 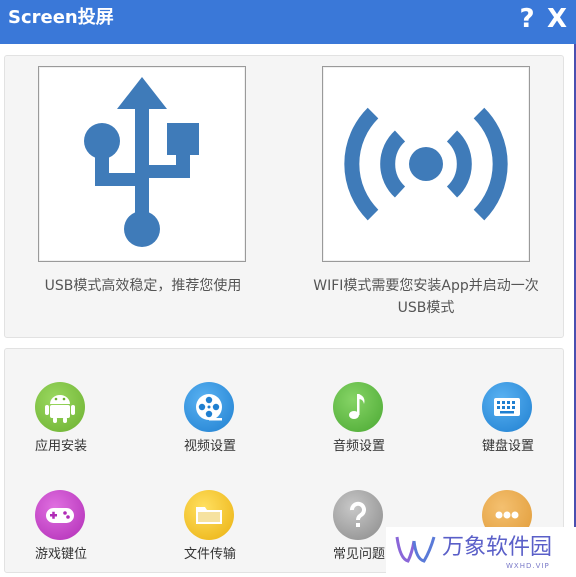 What do you see at coordinates (358, 515) in the screenshot?
I see `question-icon` at bounding box center [358, 515].